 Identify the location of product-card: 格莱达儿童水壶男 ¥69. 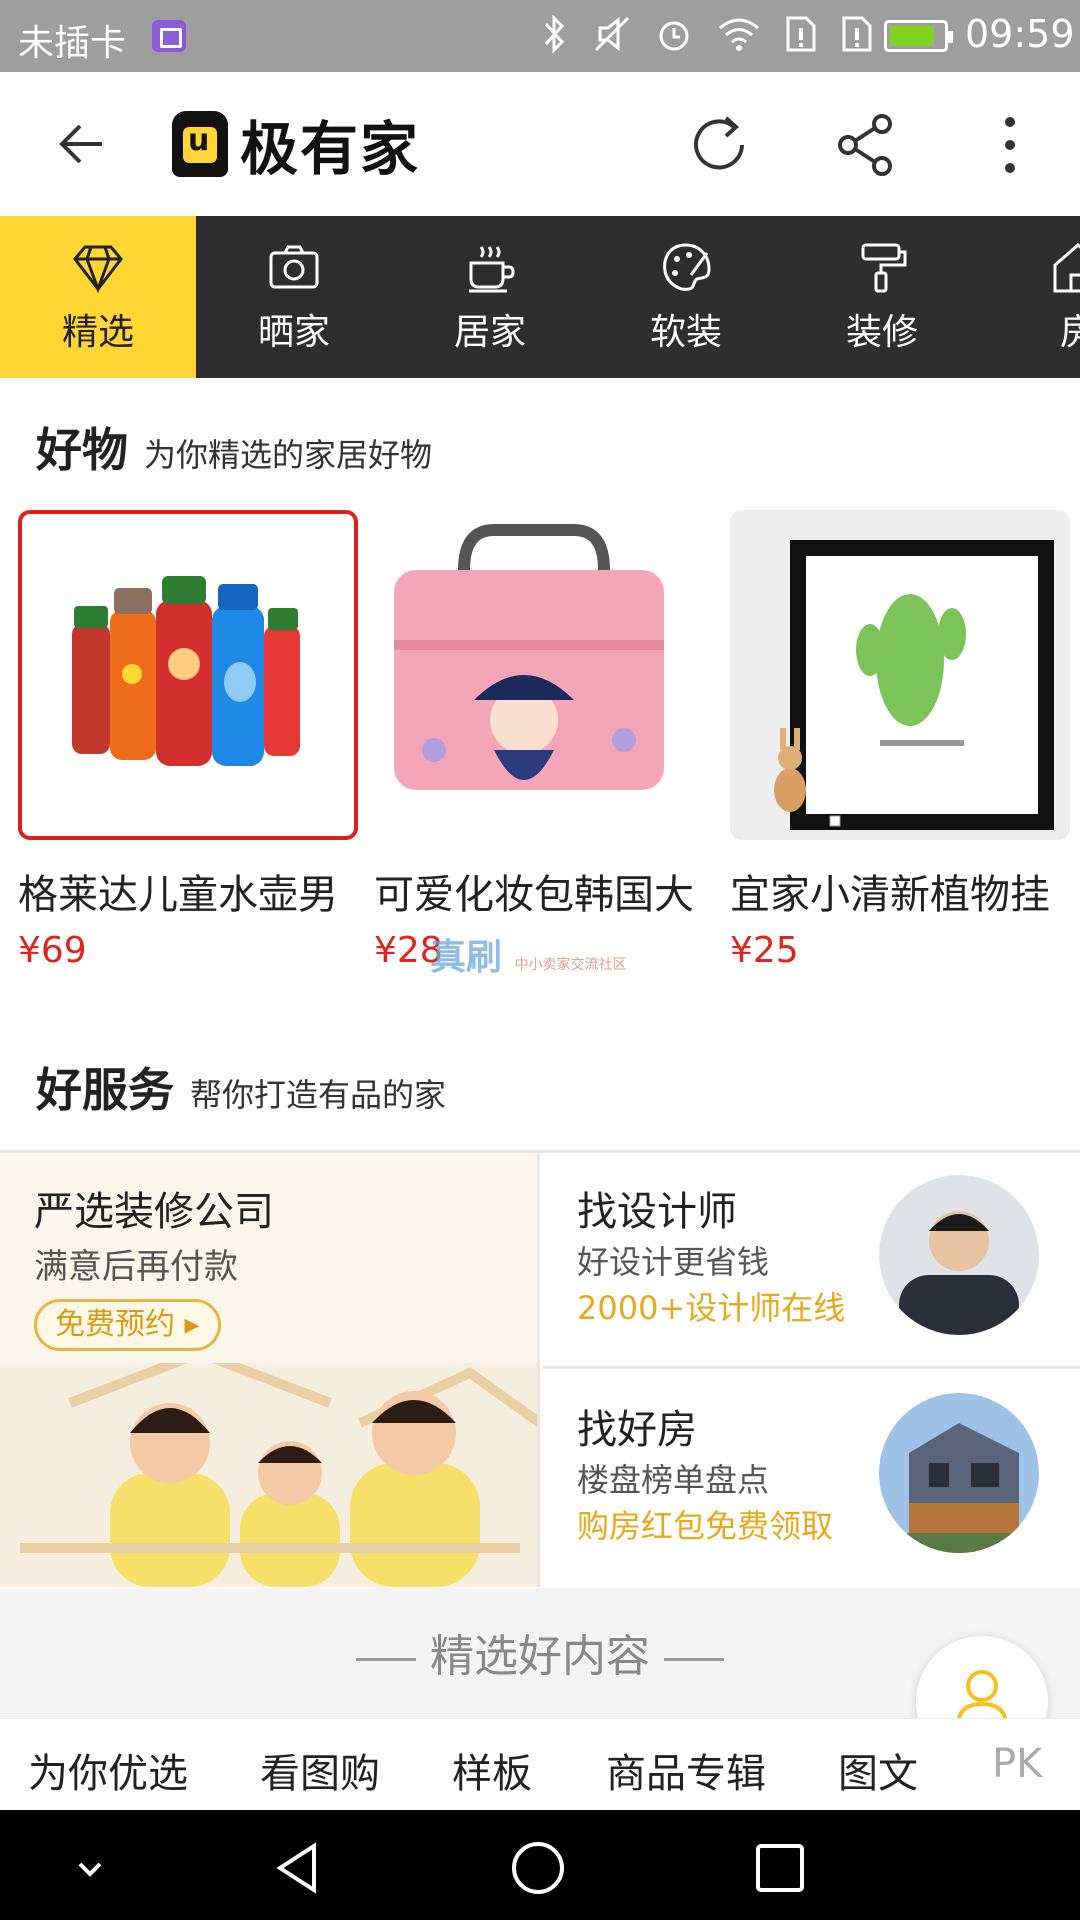
(188, 745).